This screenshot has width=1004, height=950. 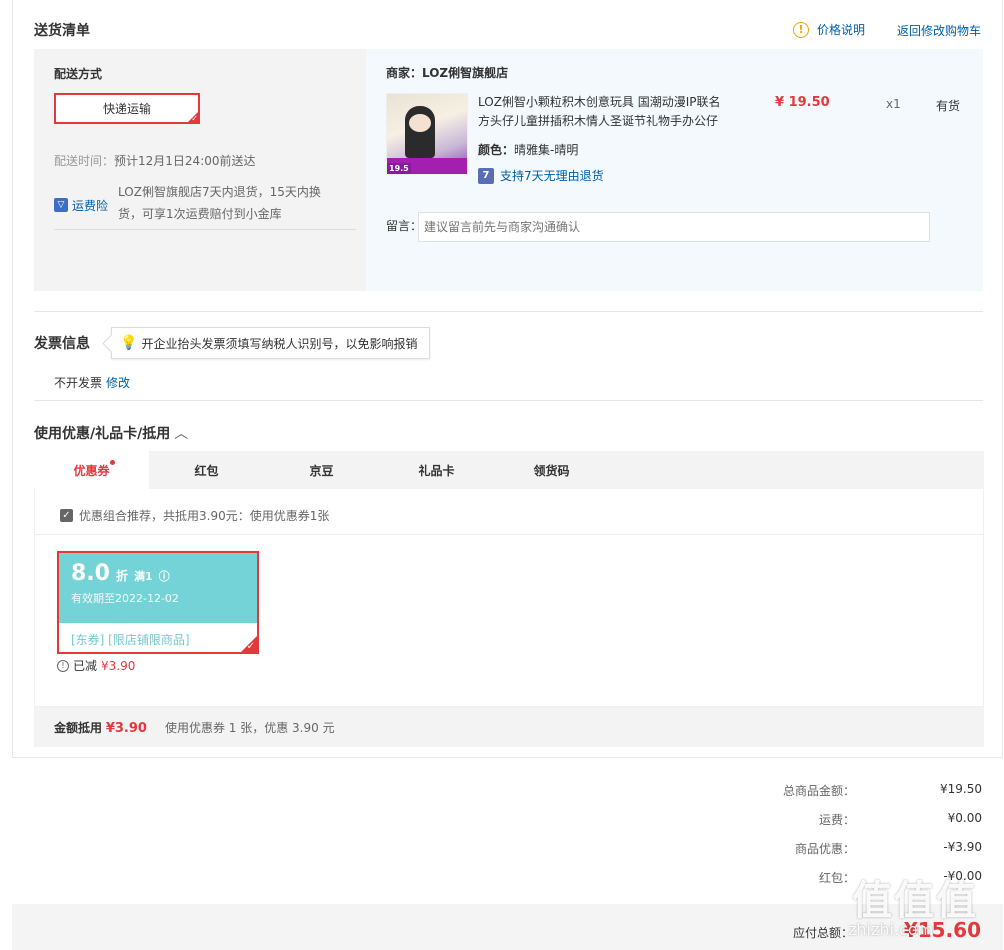 I want to click on delivery-time: 配送时间：预计12月1日24:00前送达, so click(x=155, y=160).